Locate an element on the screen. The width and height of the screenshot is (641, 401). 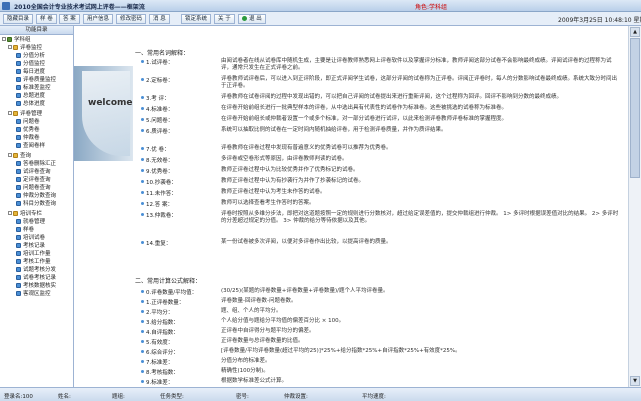
tree-item-delete-correct: 答卷删除汇正 is located at coordinates (36, 164).